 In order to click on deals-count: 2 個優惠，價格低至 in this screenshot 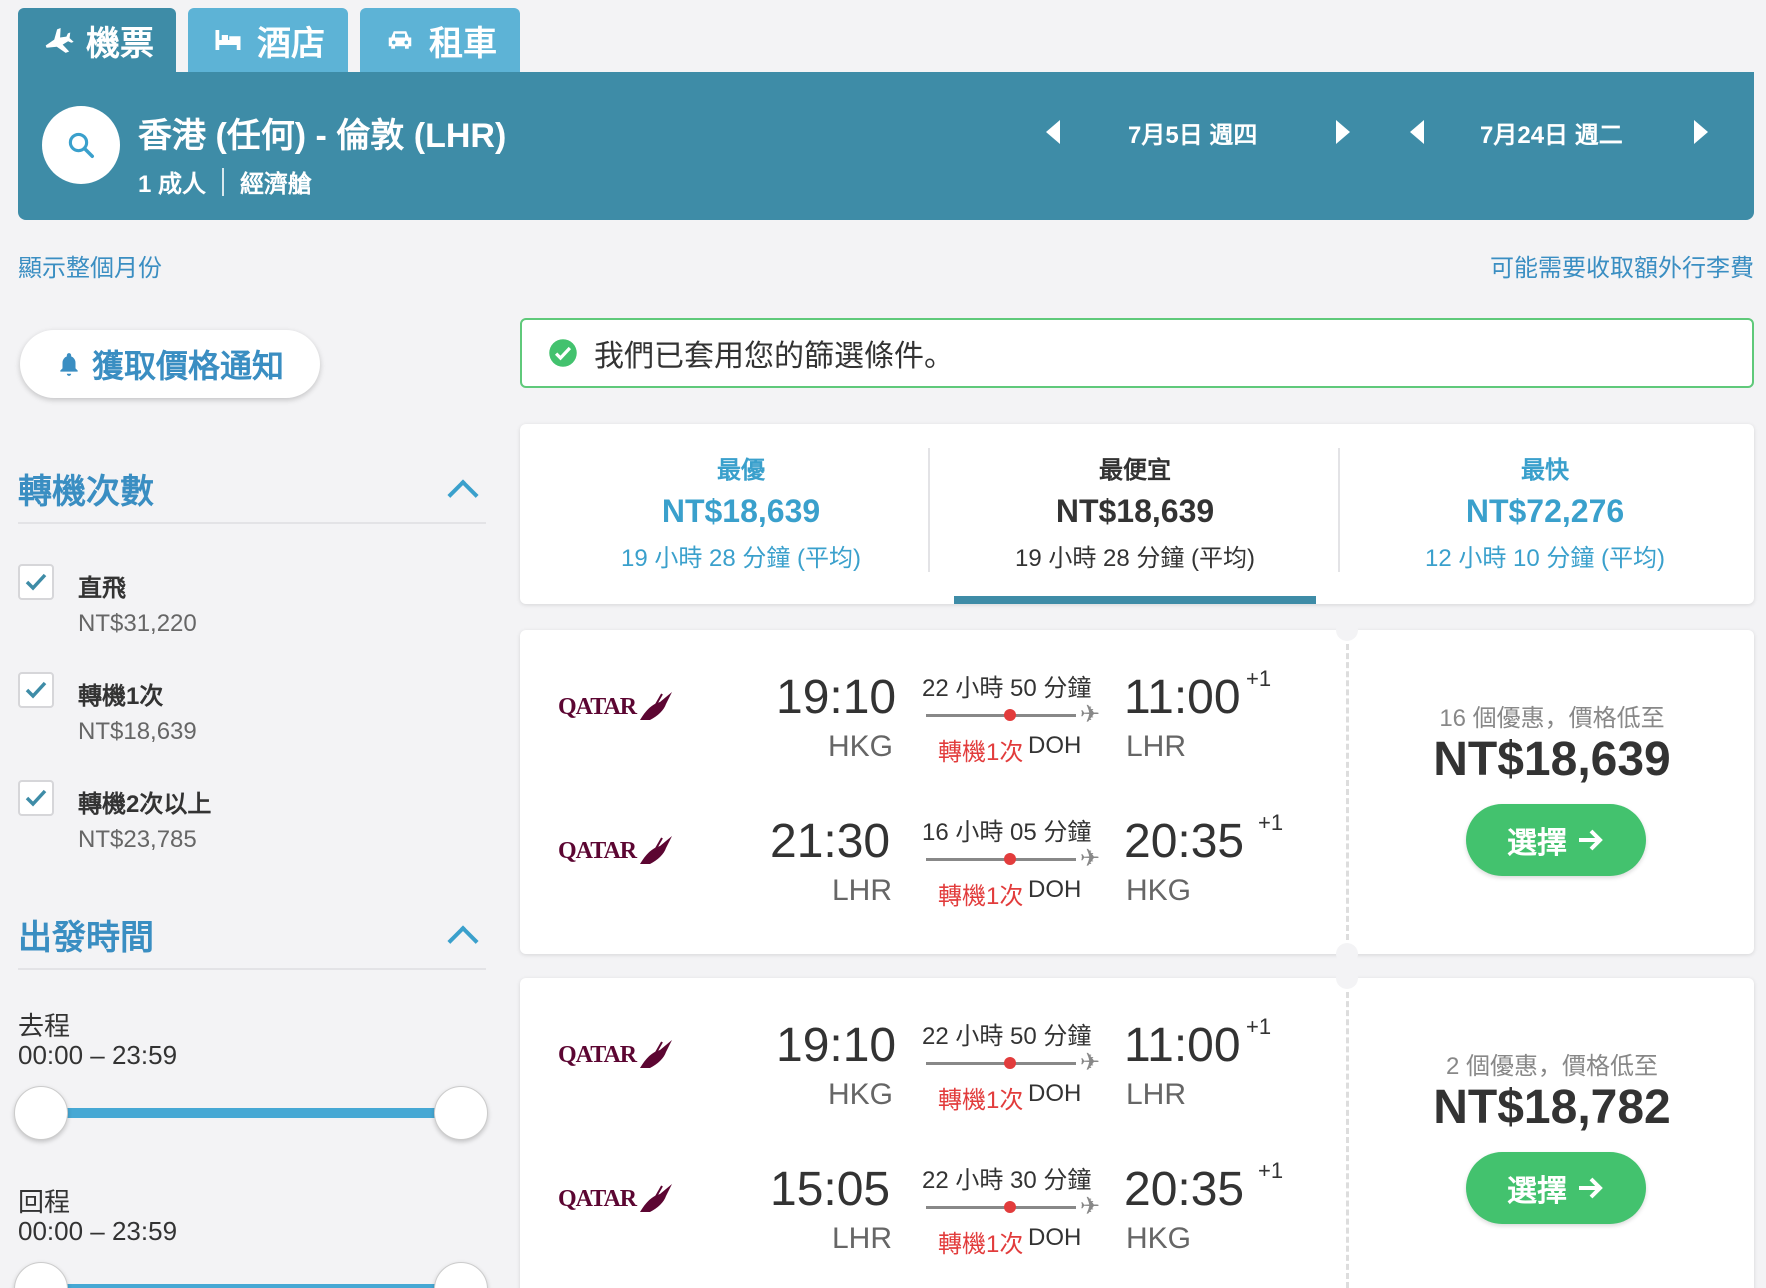, I will do `click(1551, 1066)`.